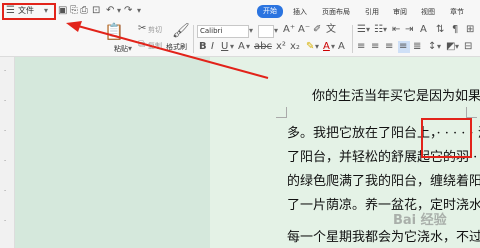 The height and width of the screenshot is (248, 480). What do you see at coordinates (74, 26) in the screenshot?
I see `annotation-arrow-head` at bounding box center [74, 26].